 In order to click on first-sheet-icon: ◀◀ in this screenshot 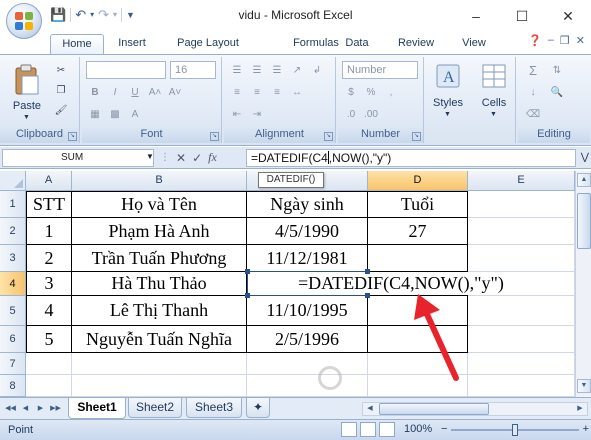, I will do `click(10, 408)`.